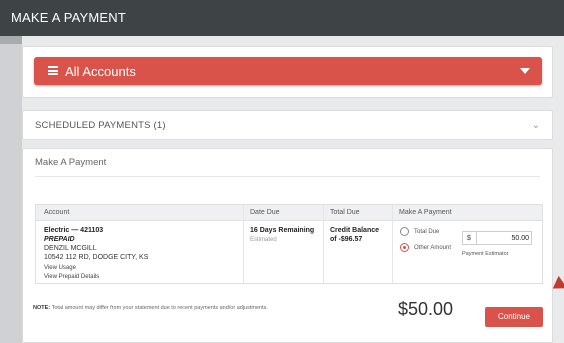  I want to click on left-sidebar-edge, so click(11, 189).